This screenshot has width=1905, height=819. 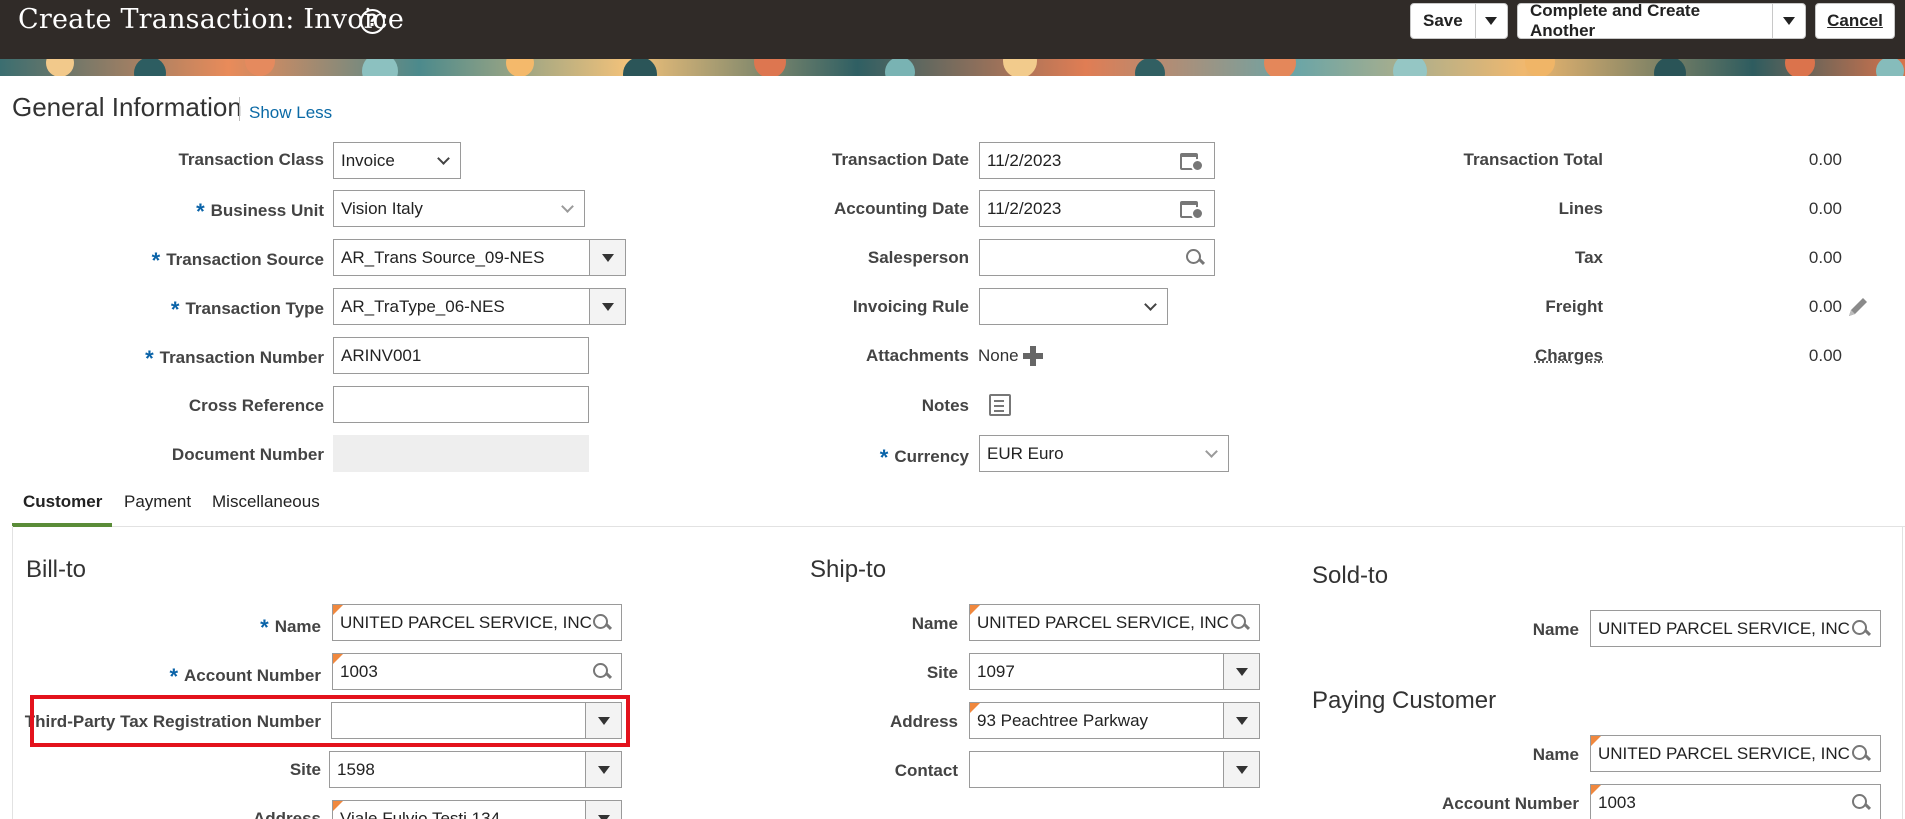 What do you see at coordinates (1556, 630) in the screenshot?
I see `sold-to-name-label: Name` at bounding box center [1556, 630].